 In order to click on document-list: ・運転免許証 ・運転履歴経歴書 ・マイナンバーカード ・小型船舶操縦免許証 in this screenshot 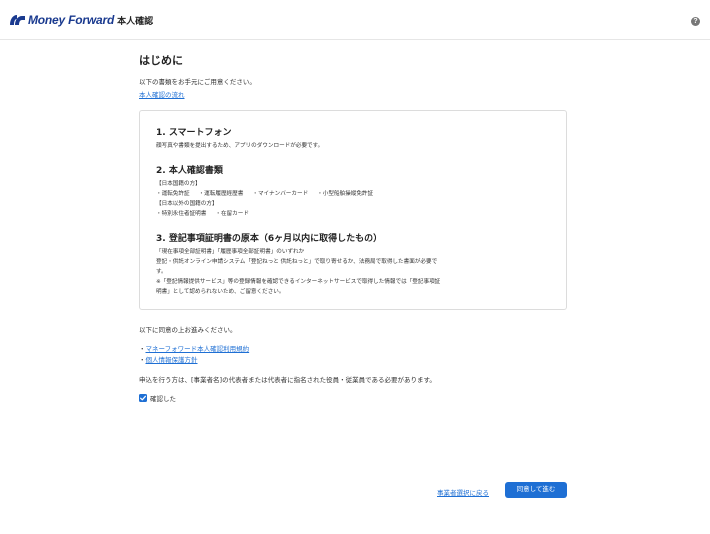, I will do `click(352, 194)`.